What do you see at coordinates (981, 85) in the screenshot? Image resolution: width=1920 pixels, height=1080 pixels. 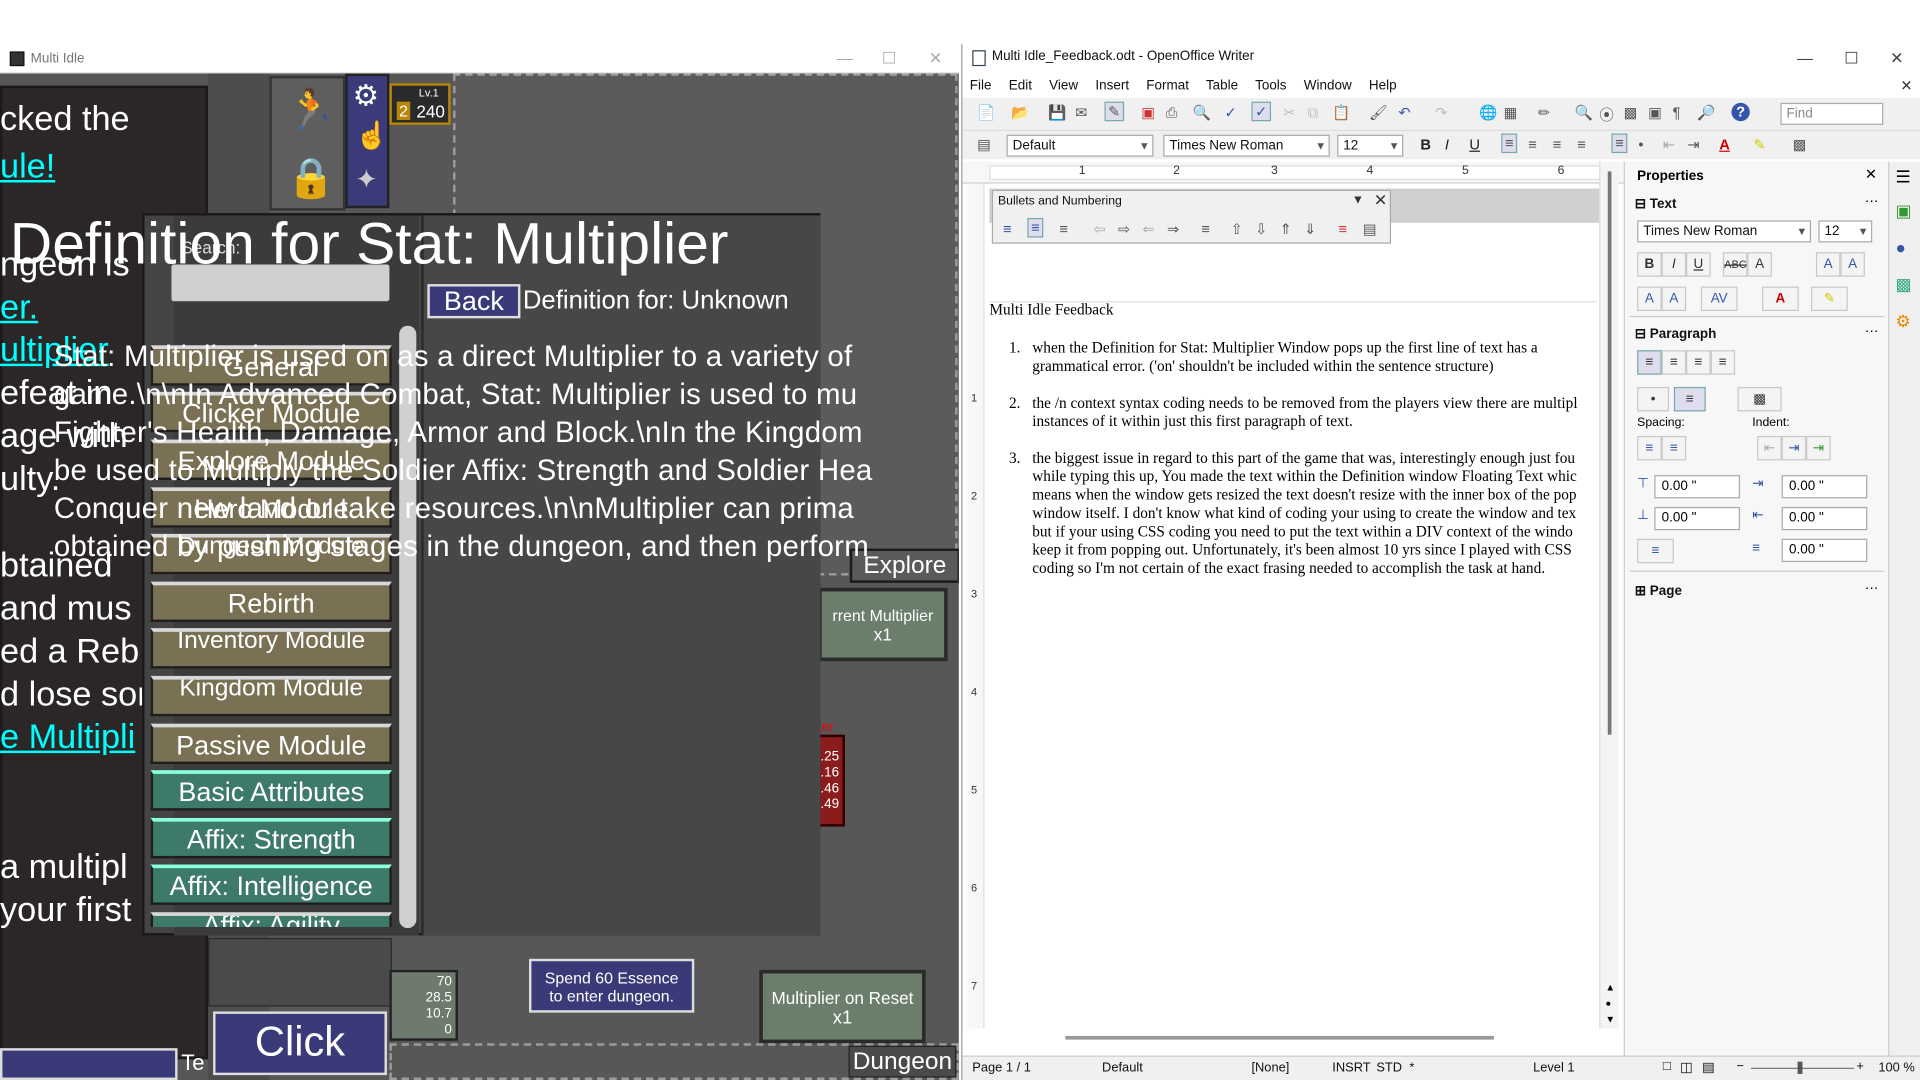 I see `menu-file: File` at bounding box center [981, 85].